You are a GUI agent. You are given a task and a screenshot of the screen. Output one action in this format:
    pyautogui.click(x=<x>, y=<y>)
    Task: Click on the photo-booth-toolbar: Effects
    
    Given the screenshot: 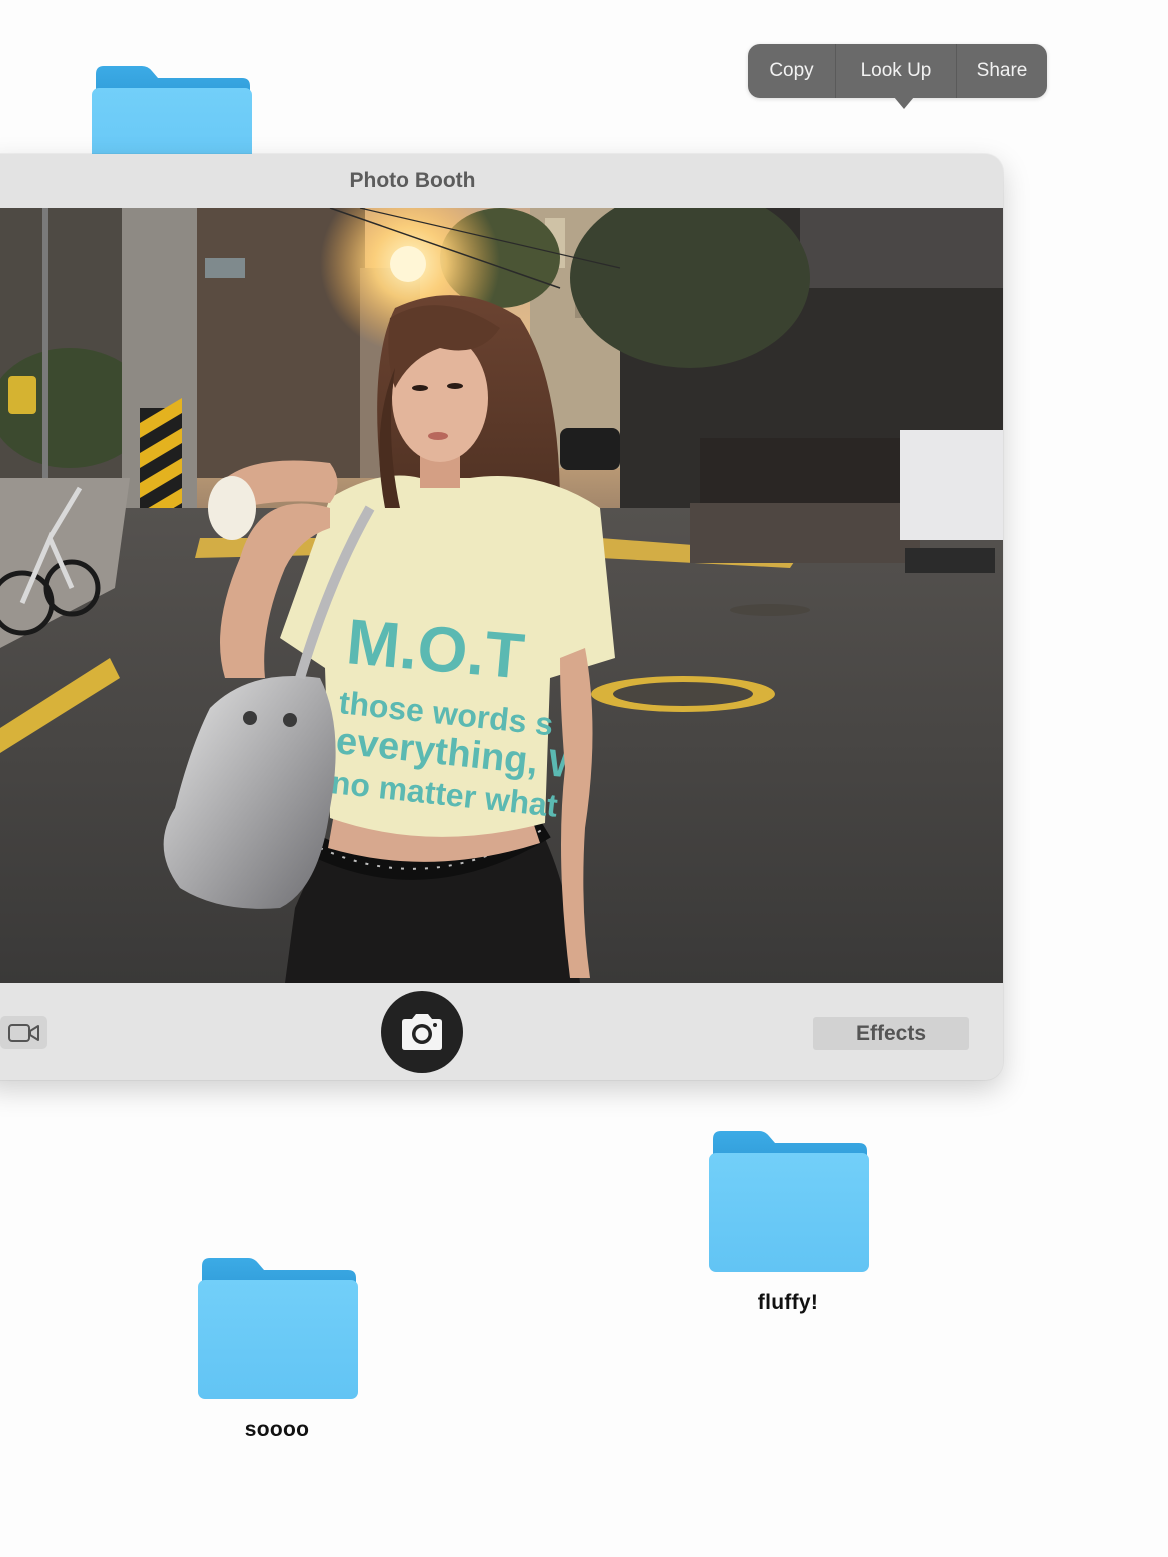 What is the action you would take?
    pyautogui.click(x=501, y=1031)
    